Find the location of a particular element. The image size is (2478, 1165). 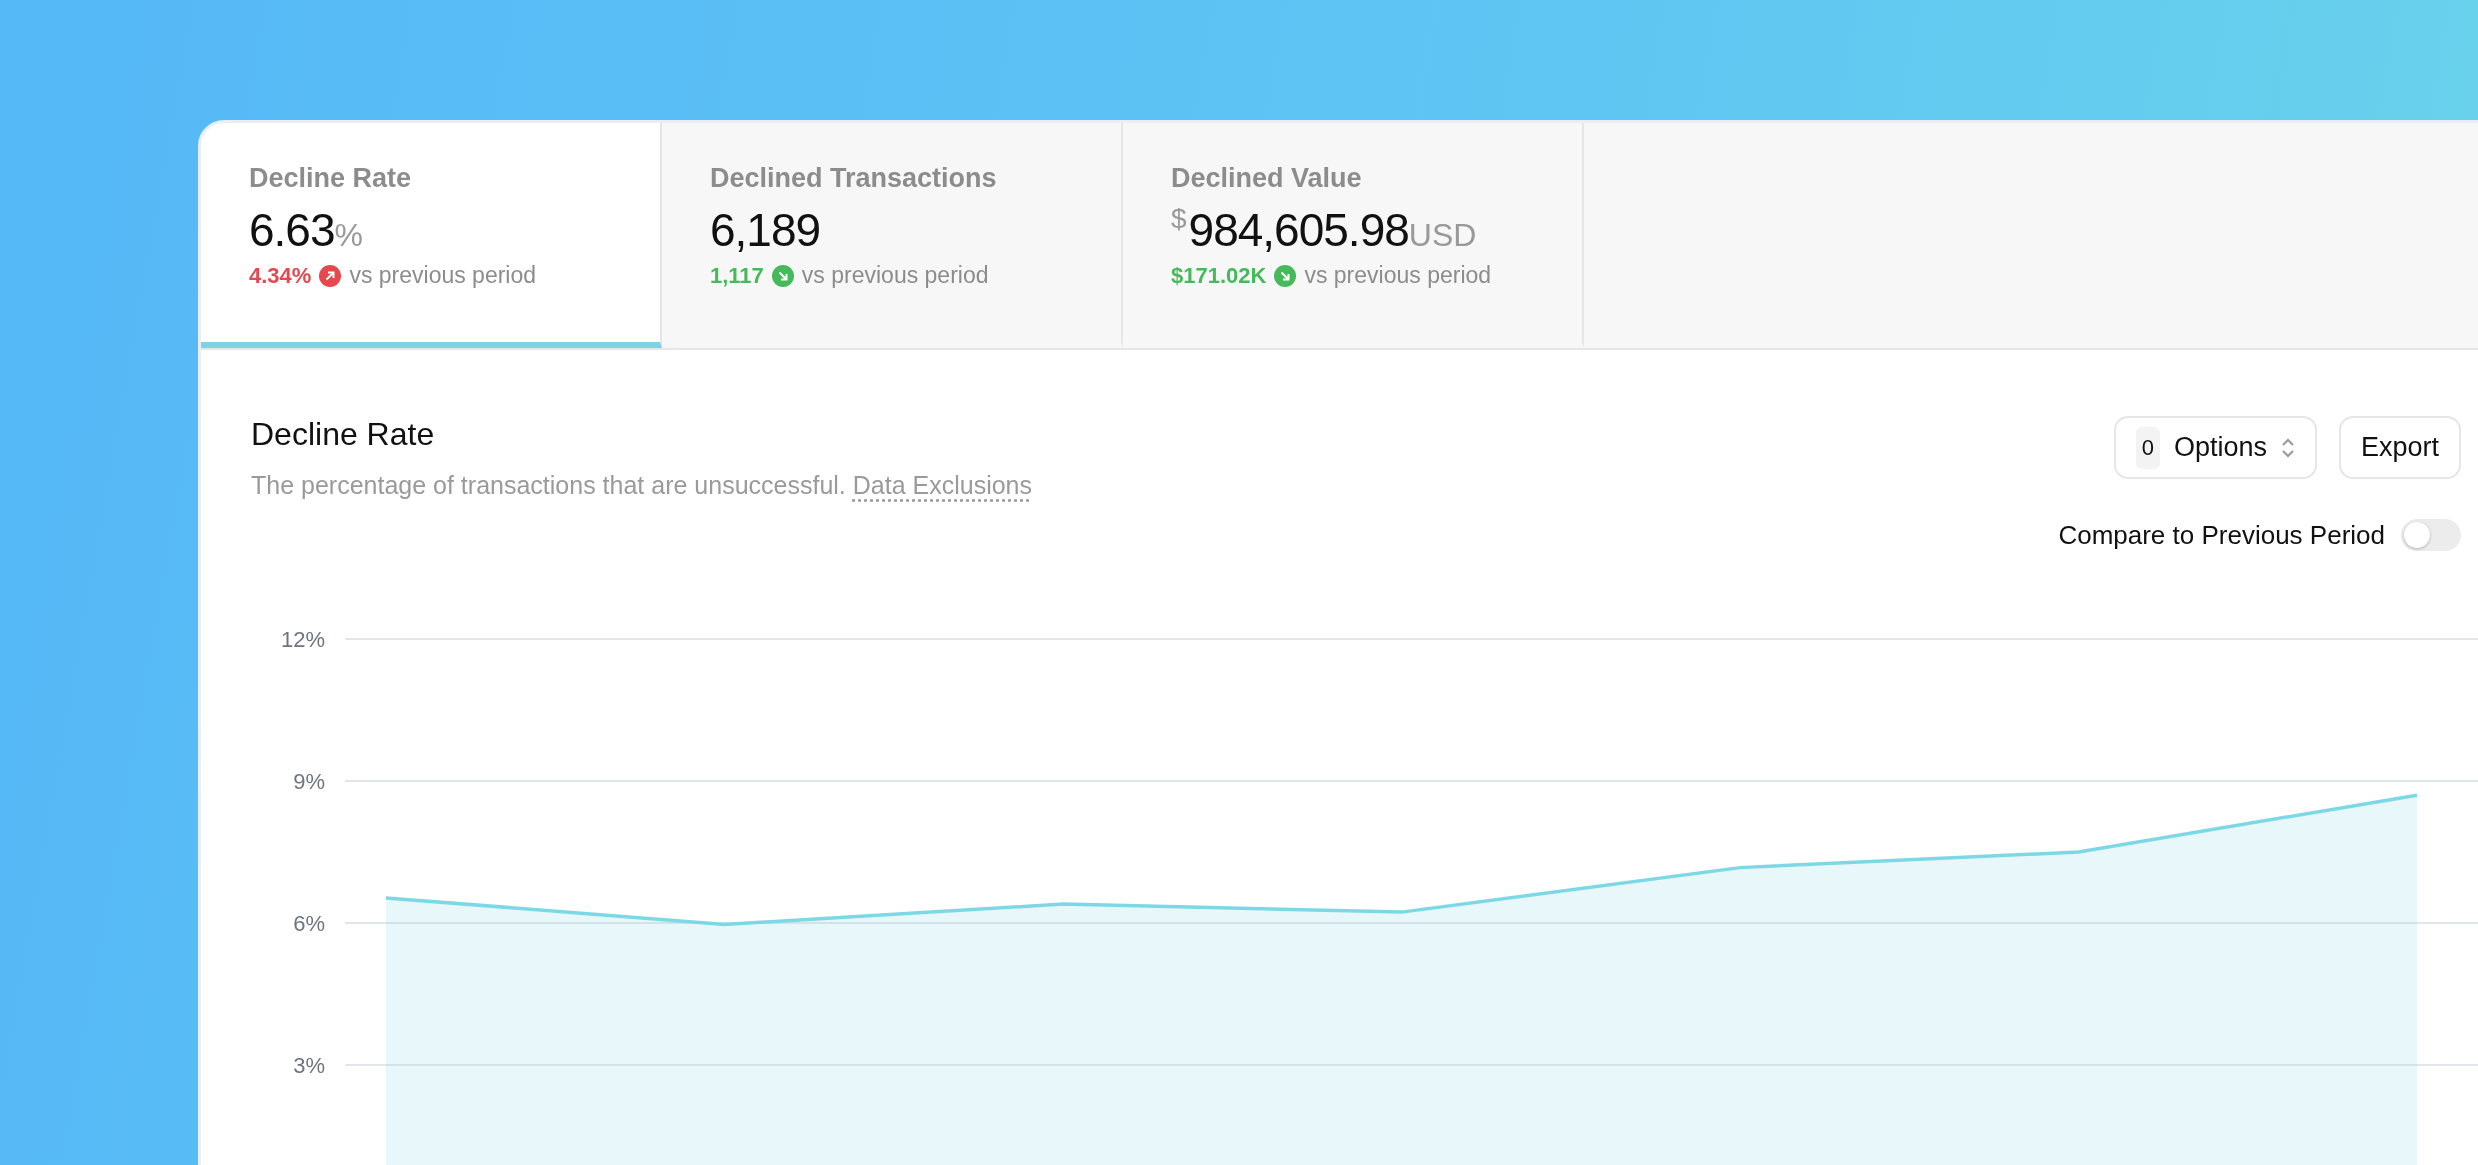

metric-value: 6,189 is located at coordinates (765, 230).